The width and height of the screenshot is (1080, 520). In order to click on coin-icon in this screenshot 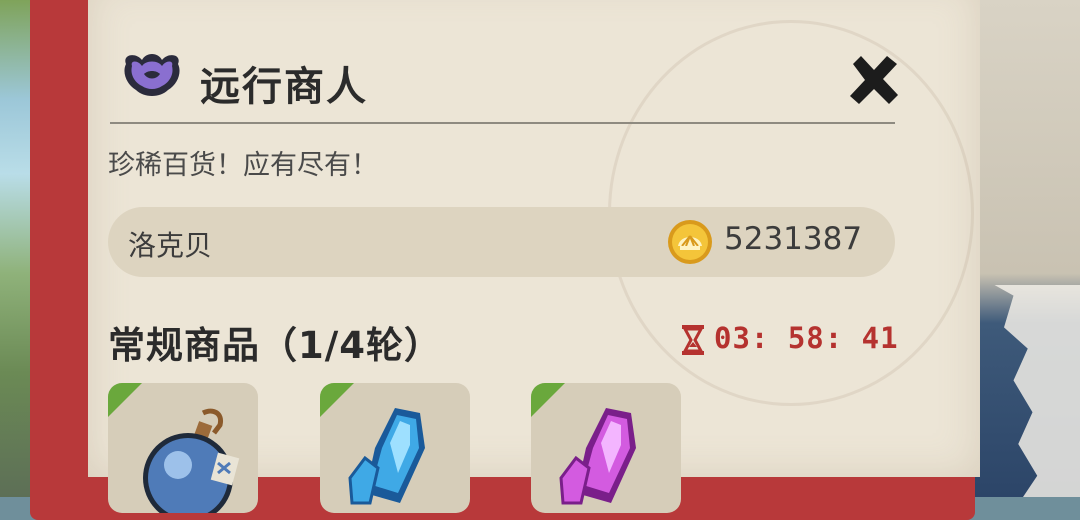, I will do `click(690, 242)`.